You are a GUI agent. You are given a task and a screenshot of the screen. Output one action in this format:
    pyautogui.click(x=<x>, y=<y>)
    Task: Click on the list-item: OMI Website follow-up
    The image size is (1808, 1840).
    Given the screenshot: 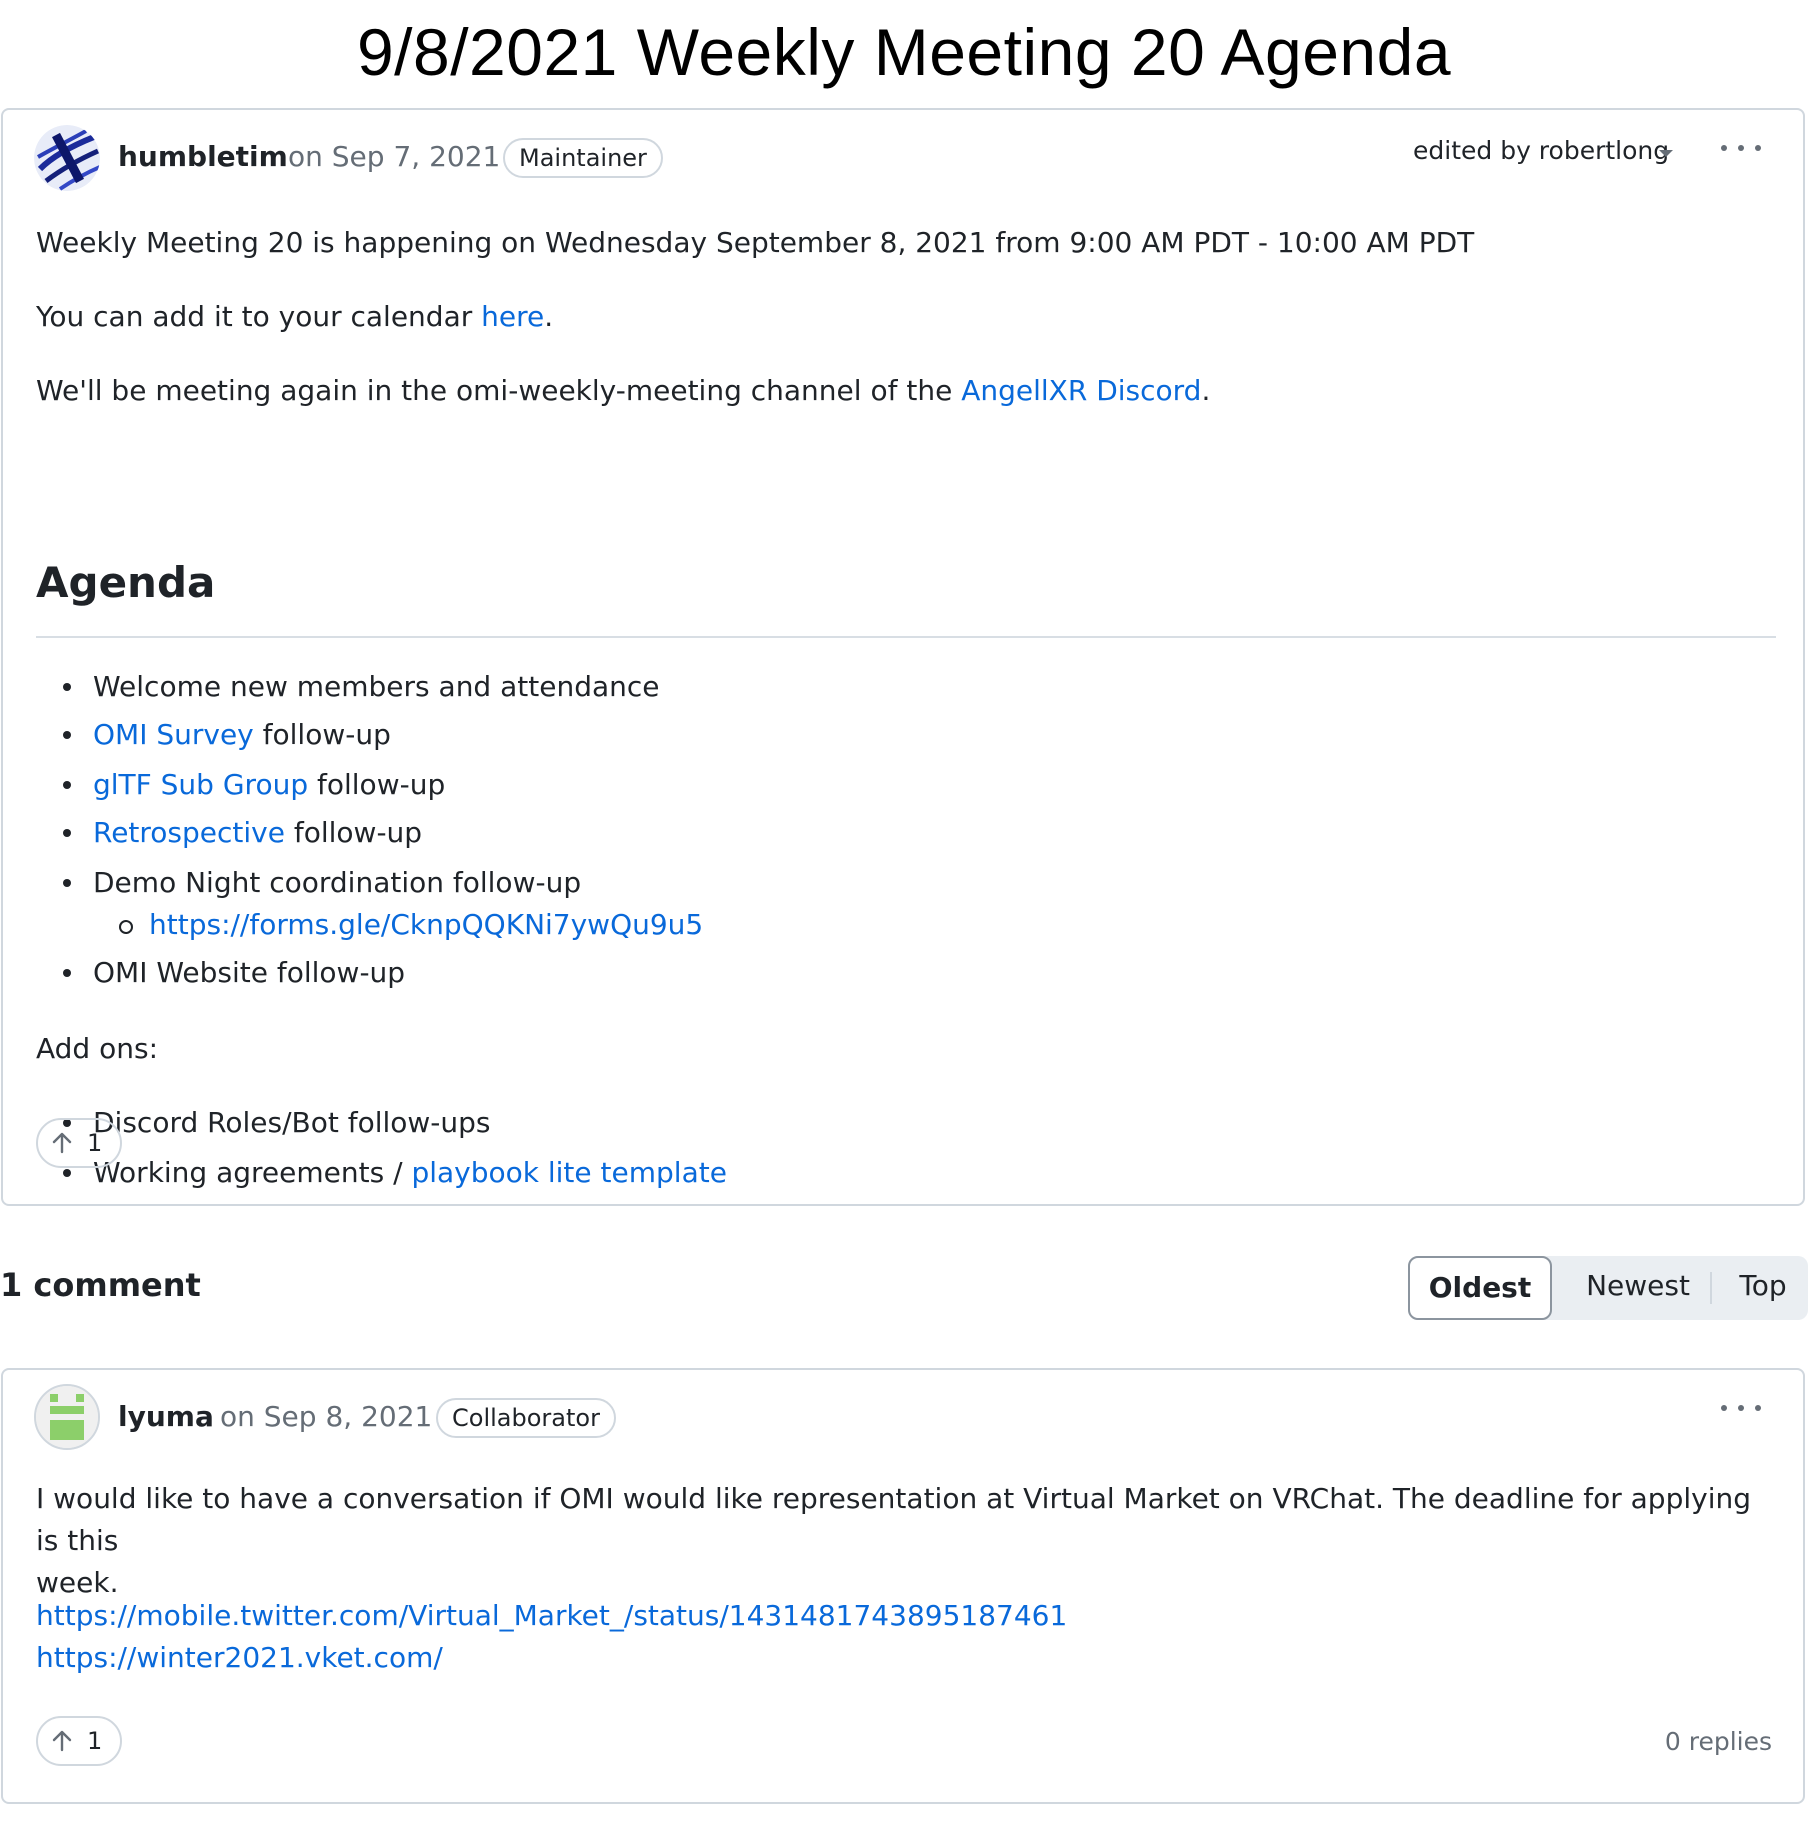 What is the action you would take?
    pyautogui.click(x=382, y=973)
    